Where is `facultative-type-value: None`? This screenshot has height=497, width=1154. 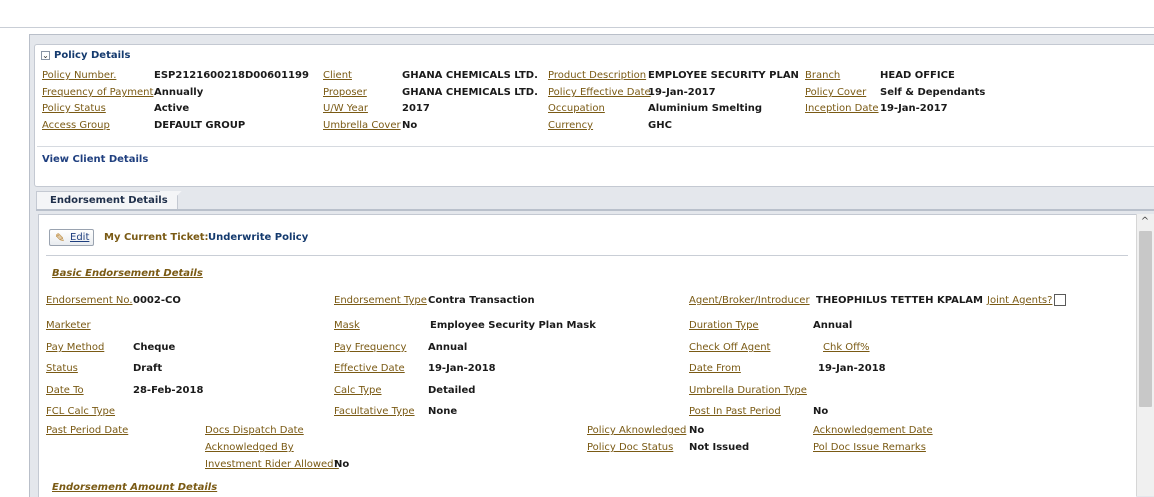 facultative-type-value: None is located at coordinates (443, 411).